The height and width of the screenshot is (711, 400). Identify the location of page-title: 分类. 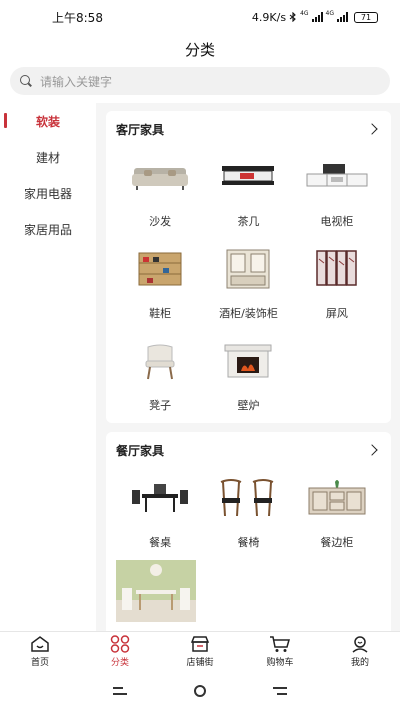
(199, 49).